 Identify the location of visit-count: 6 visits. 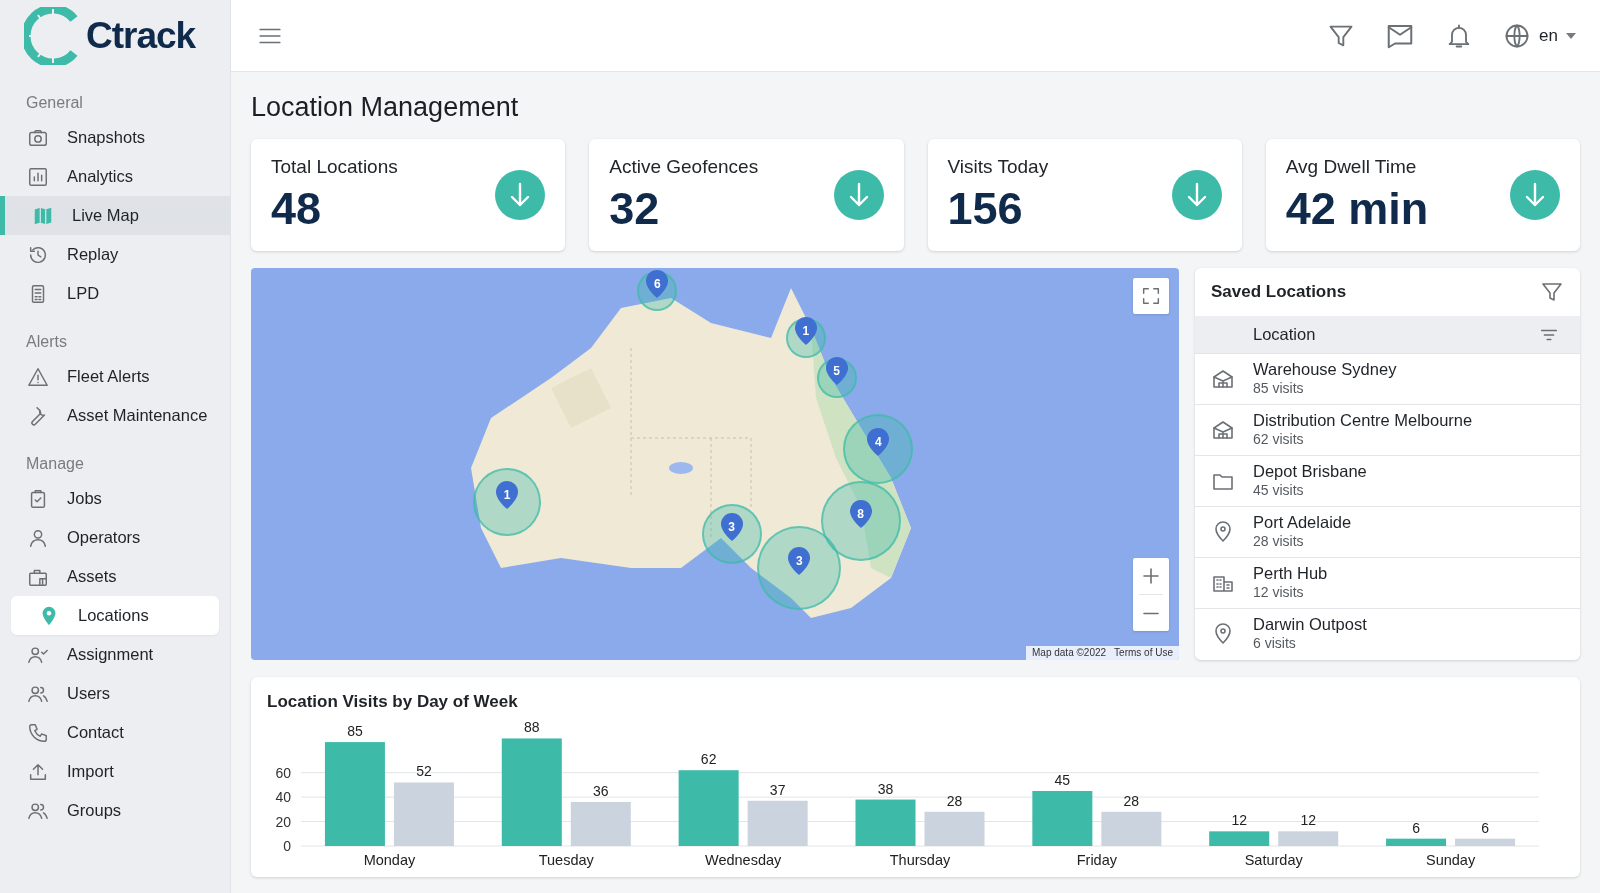
(1275, 643).